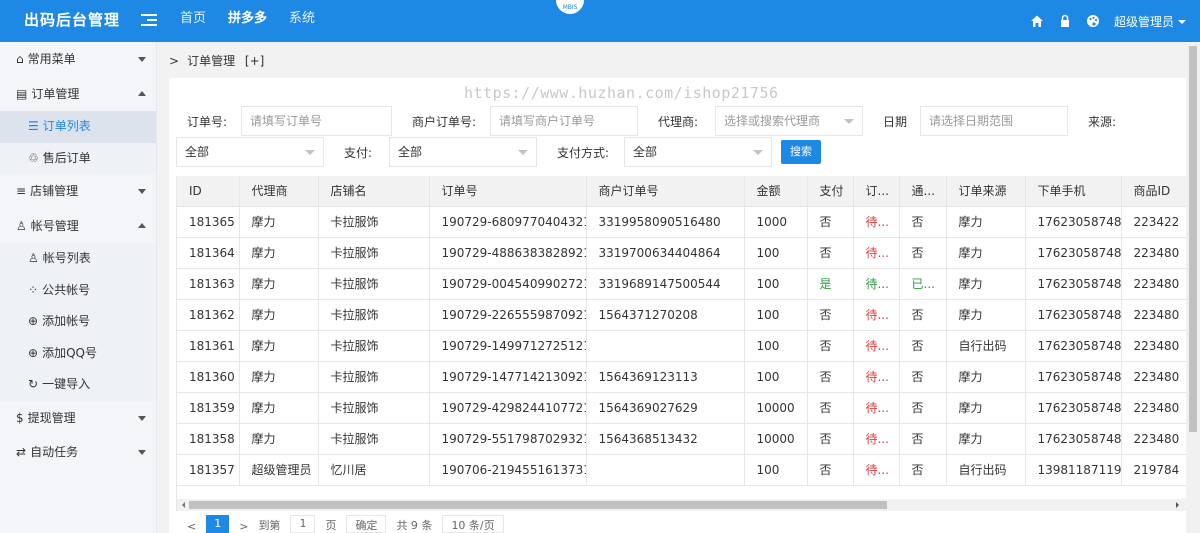 The width and height of the screenshot is (1200, 533). What do you see at coordinates (776, 191) in the screenshot?
I see `column-header: 金额` at bounding box center [776, 191].